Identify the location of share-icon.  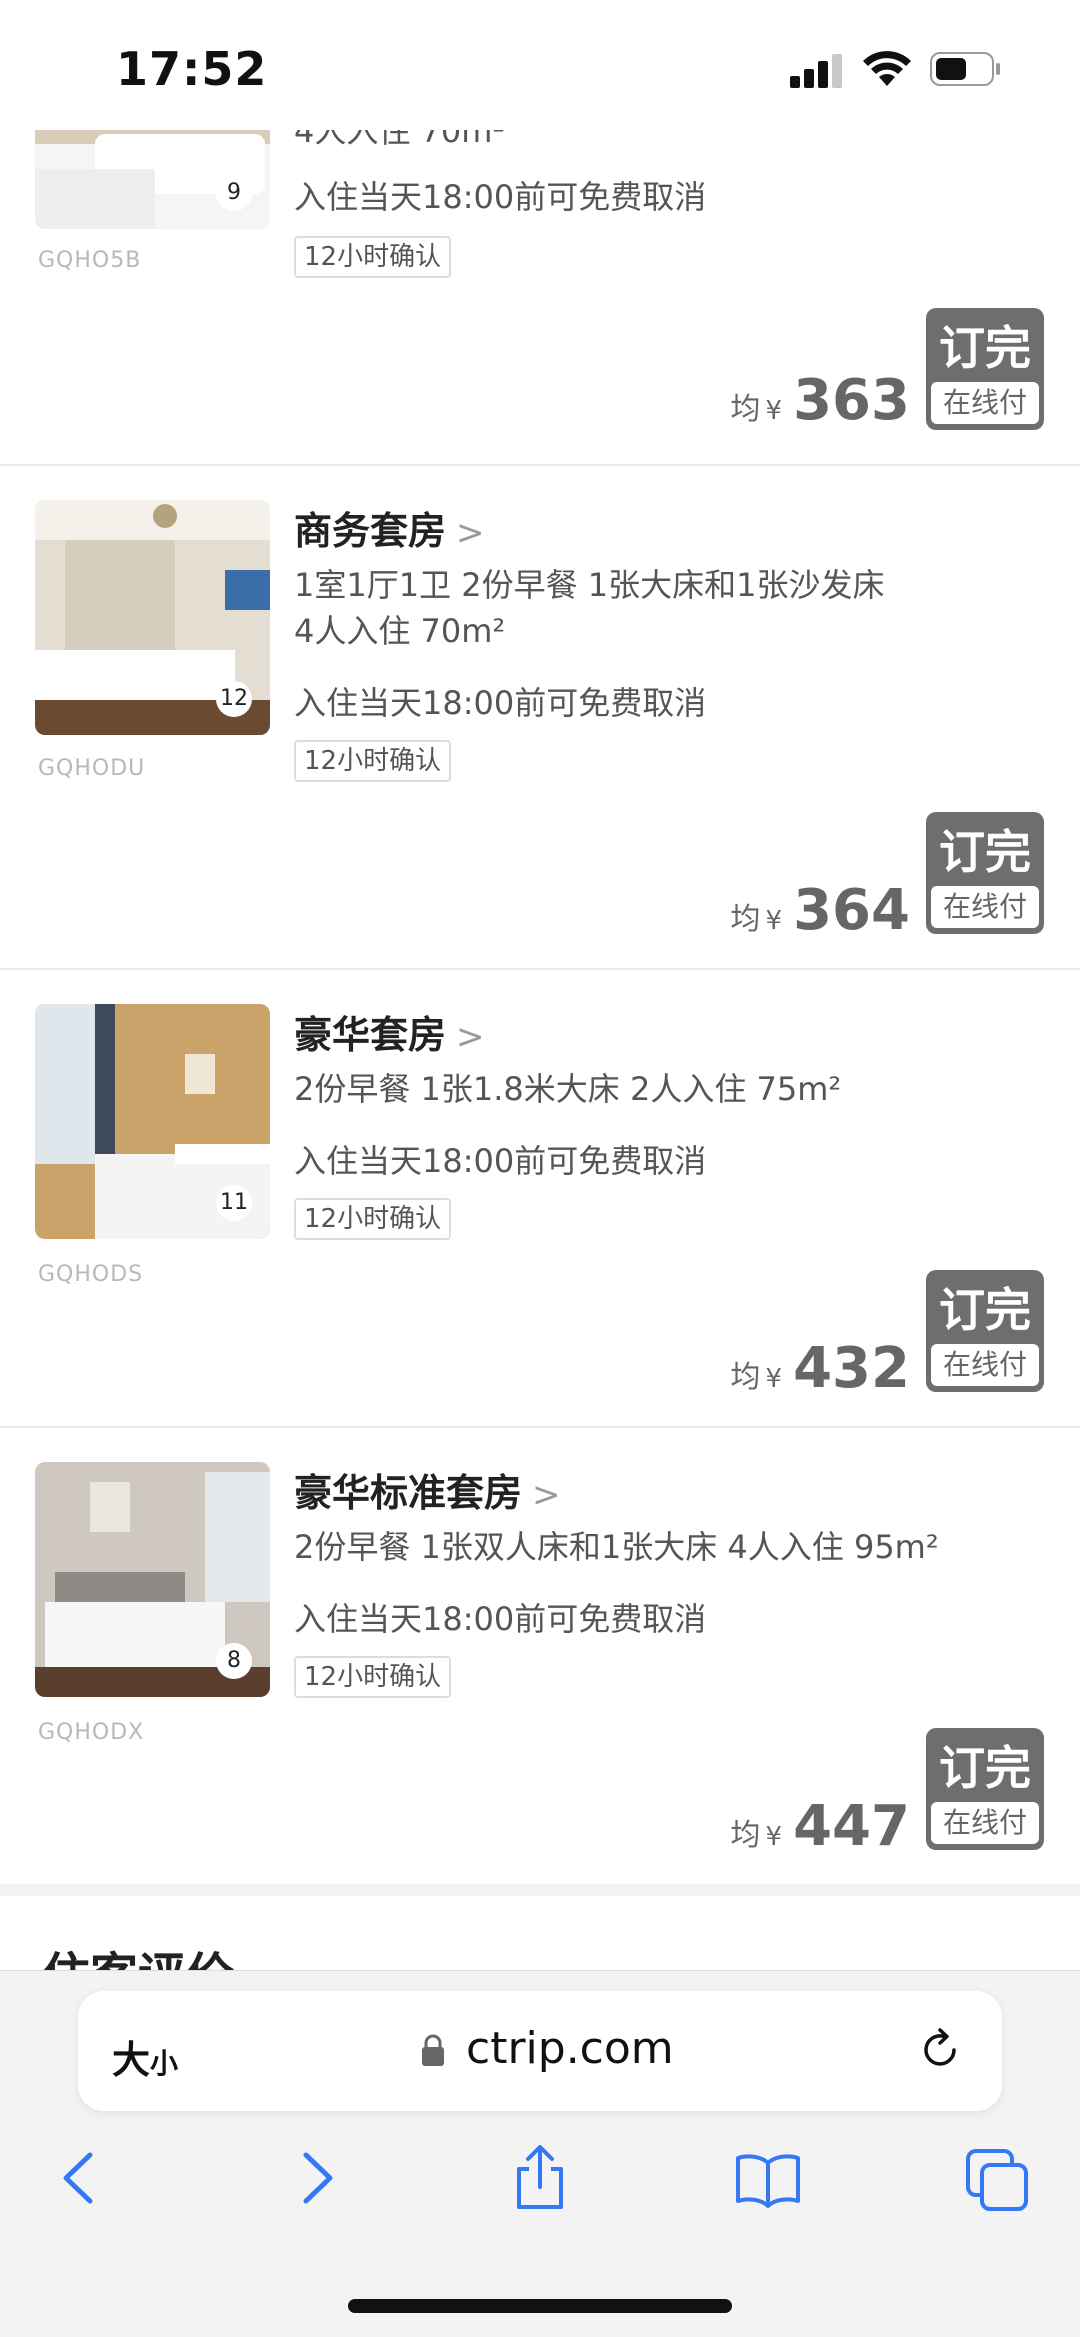
(540, 2178).